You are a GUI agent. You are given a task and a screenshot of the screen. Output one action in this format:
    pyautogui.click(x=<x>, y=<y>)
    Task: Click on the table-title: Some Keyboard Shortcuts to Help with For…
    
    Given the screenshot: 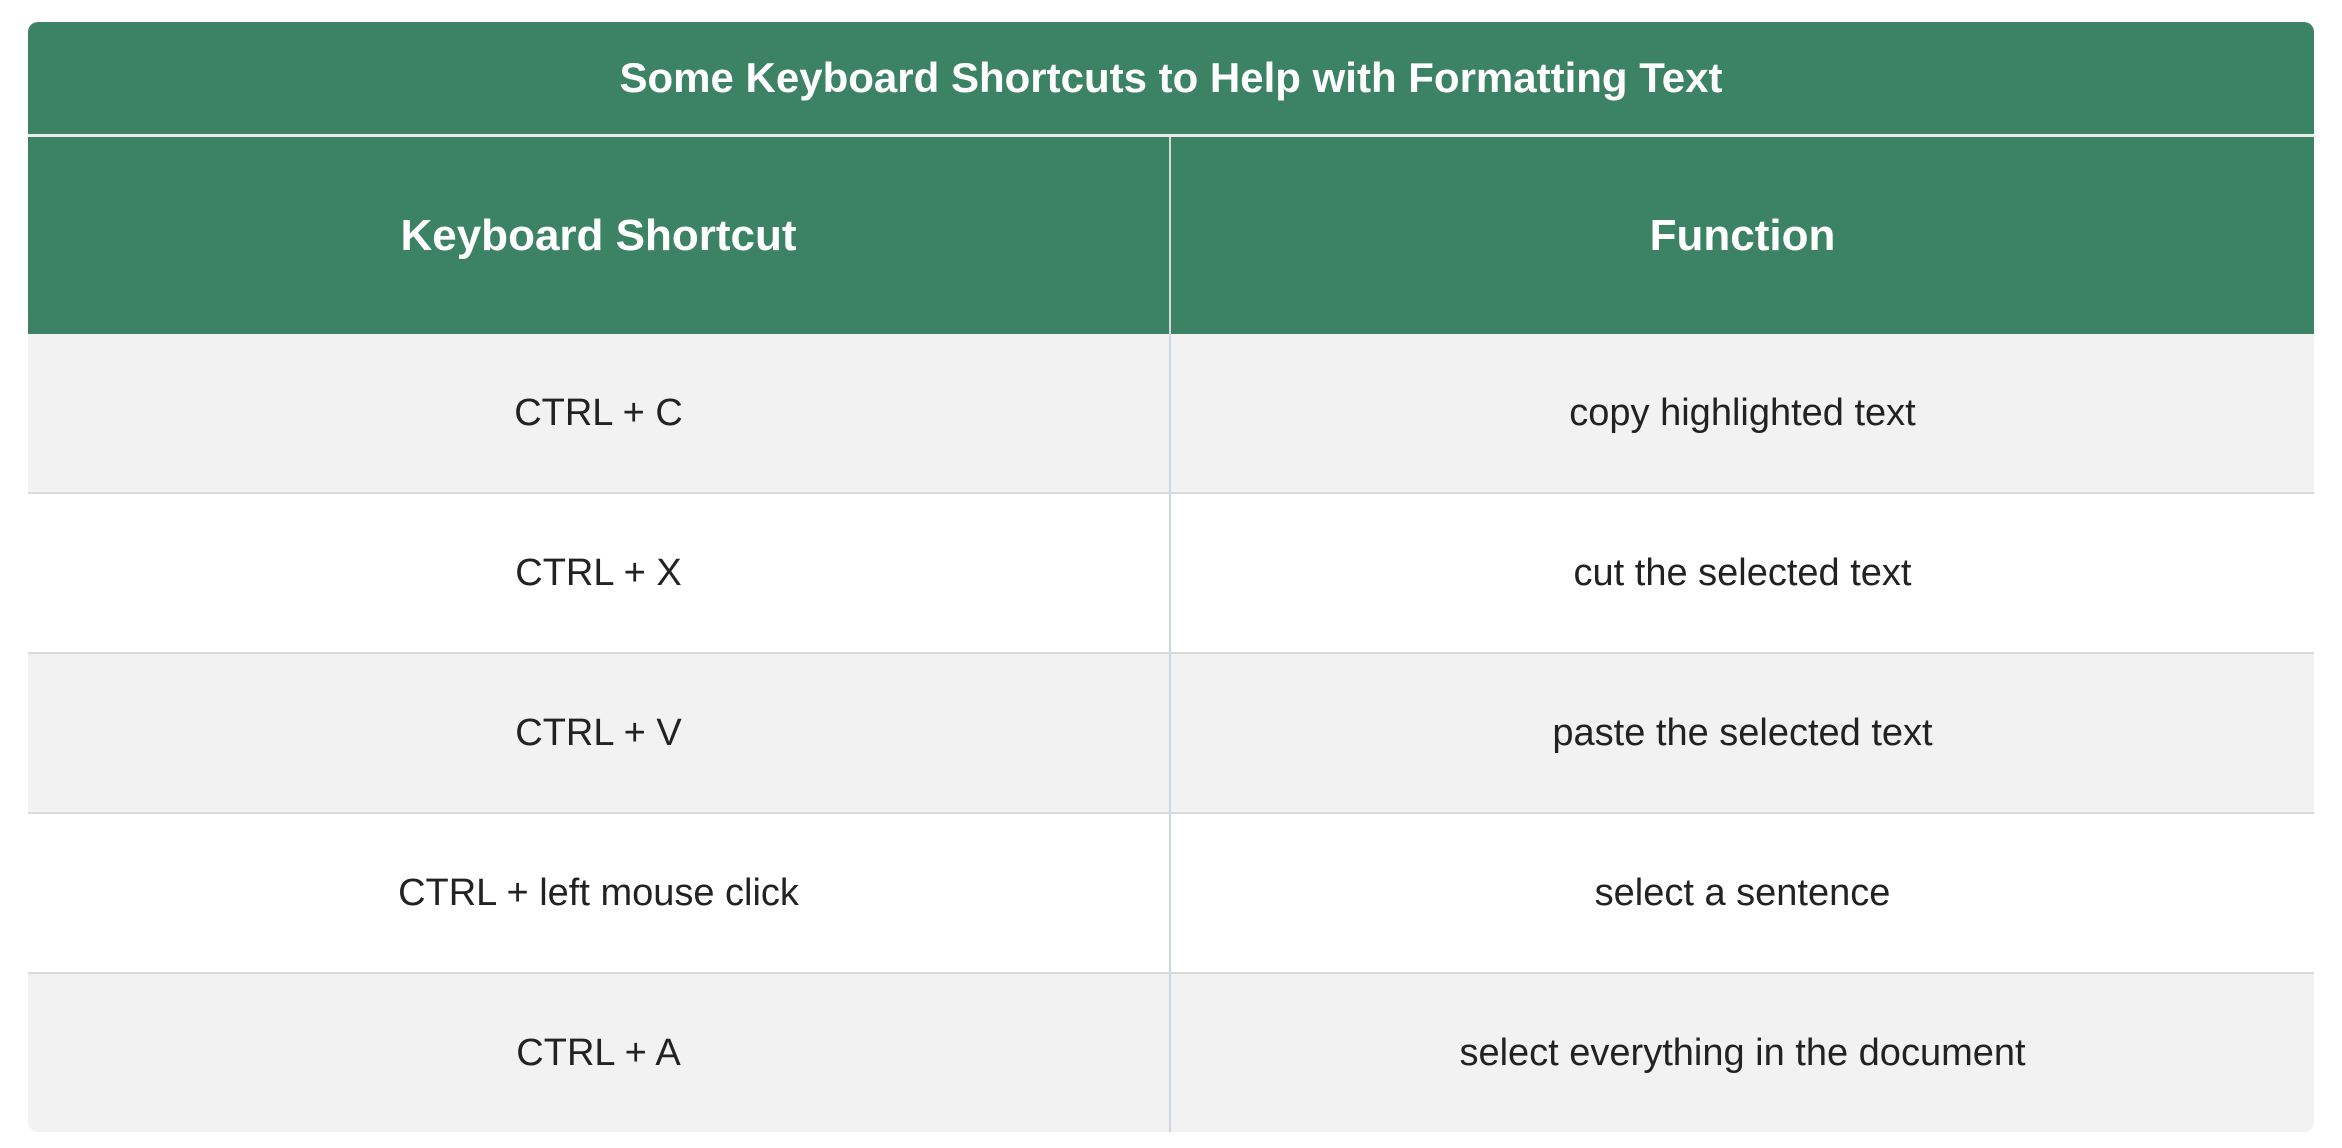 What is the action you would take?
    pyautogui.click(x=1171, y=79)
    